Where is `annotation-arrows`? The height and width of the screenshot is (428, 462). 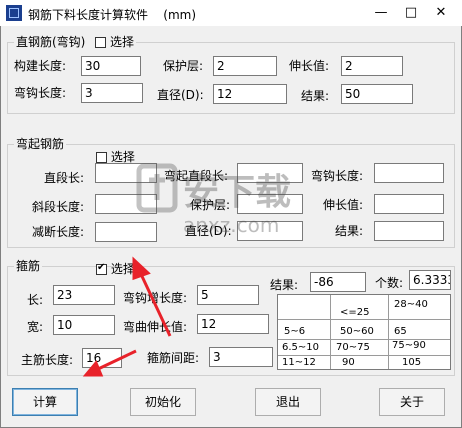 annotation-arrows is located at coordinates (127, 316).